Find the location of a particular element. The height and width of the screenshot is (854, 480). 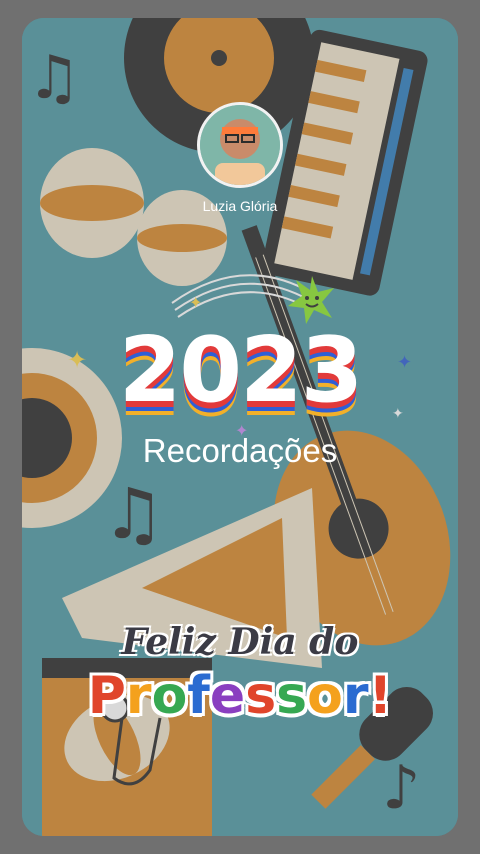

avatar is located at coordinates (240, 145).